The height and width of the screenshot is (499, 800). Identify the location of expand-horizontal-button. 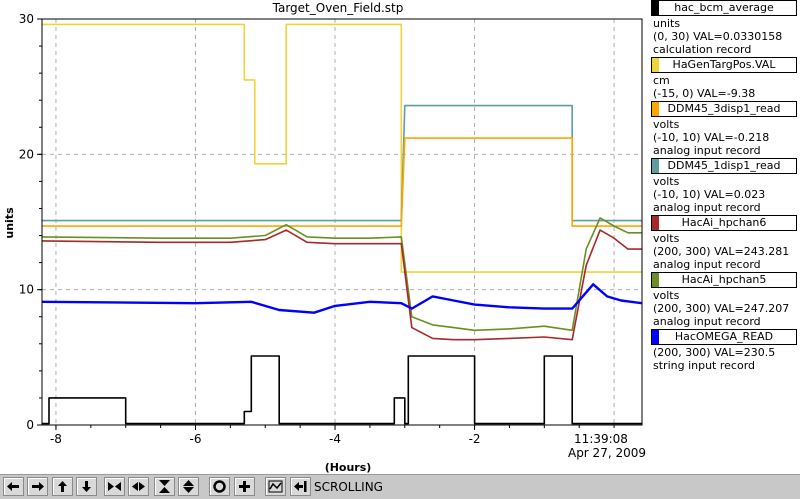
(138, 486).